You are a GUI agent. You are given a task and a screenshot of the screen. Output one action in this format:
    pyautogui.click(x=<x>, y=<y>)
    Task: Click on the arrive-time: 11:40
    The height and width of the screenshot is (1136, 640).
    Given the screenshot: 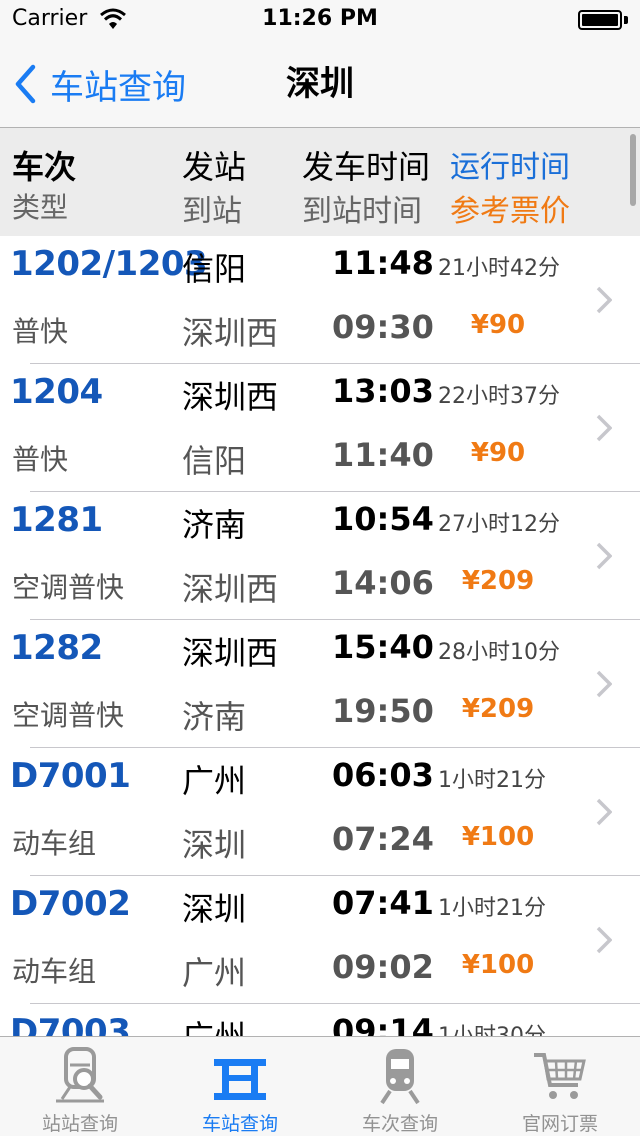 What is the action you would take?
    pyautogui.click(x=383, y=455)
    